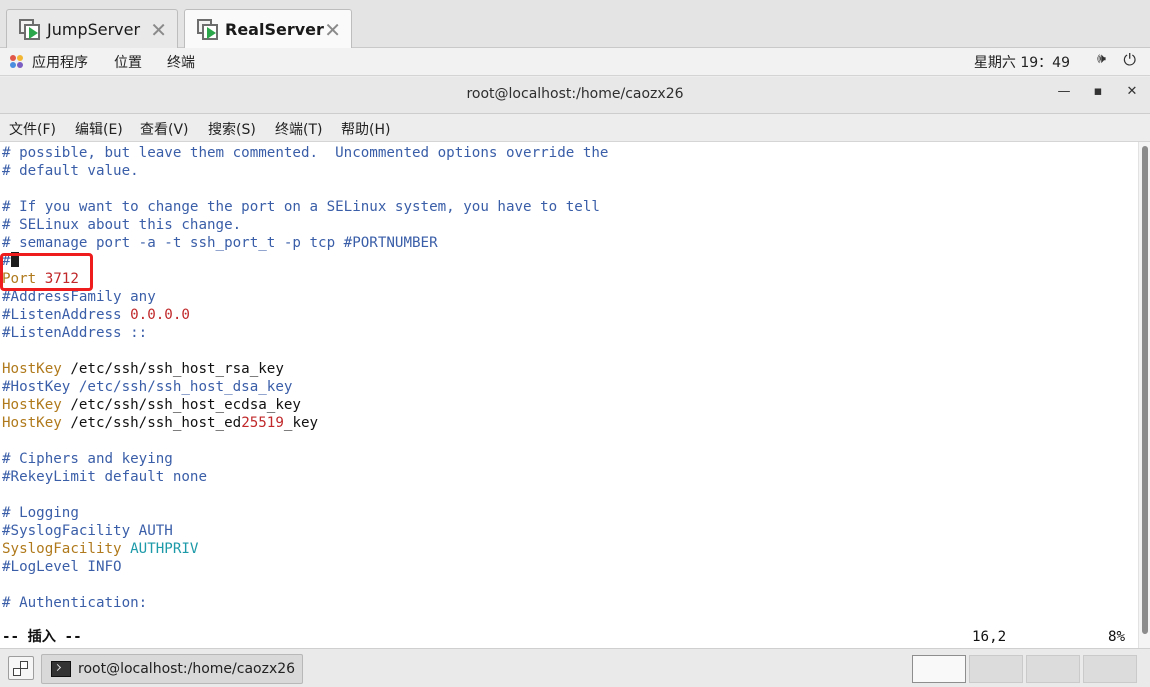 The image size is (1150, 687). Describe the element at coordinates (147, 387) in the screenshot. I see `editor-line: #HostKey /etc/ssh/ssh_host_dsa_key` at that location.